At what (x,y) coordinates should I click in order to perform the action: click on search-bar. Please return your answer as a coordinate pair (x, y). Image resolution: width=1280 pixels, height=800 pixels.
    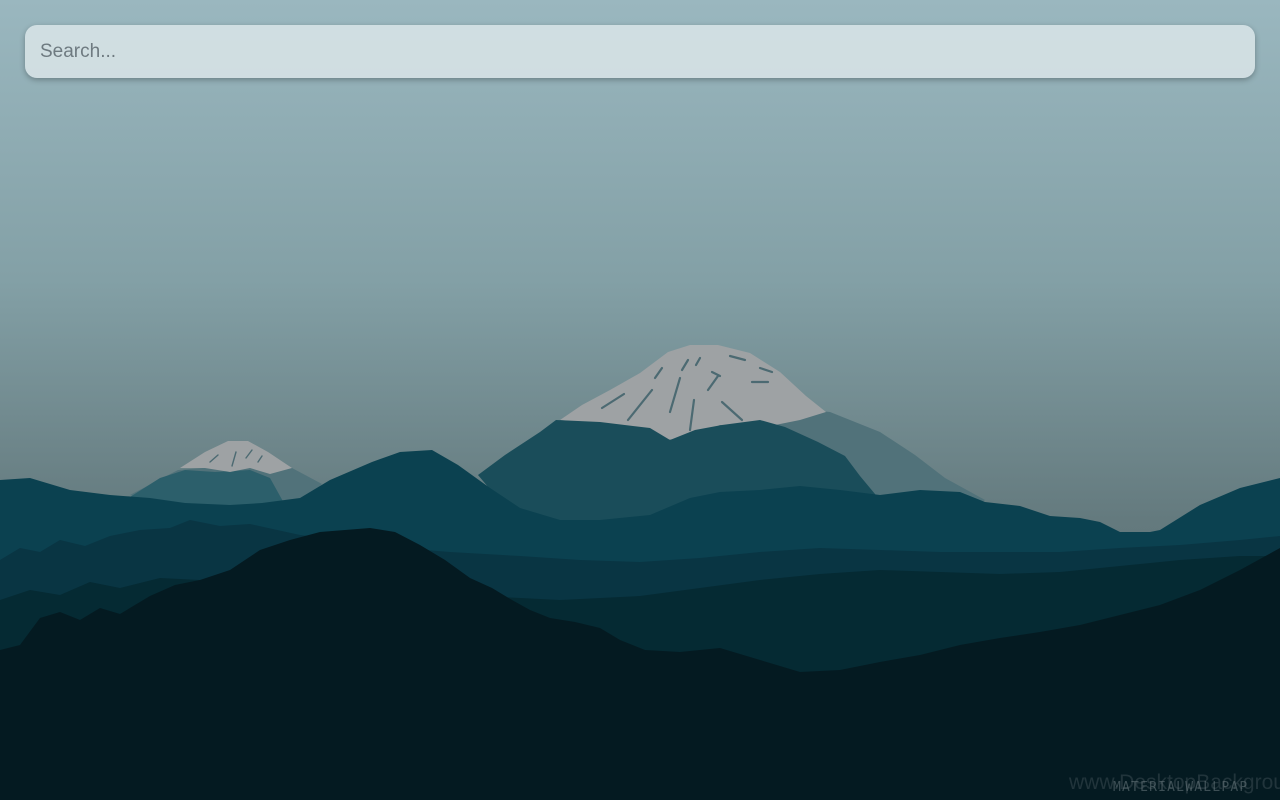
    Looking at the image, I should click on (640, 51).